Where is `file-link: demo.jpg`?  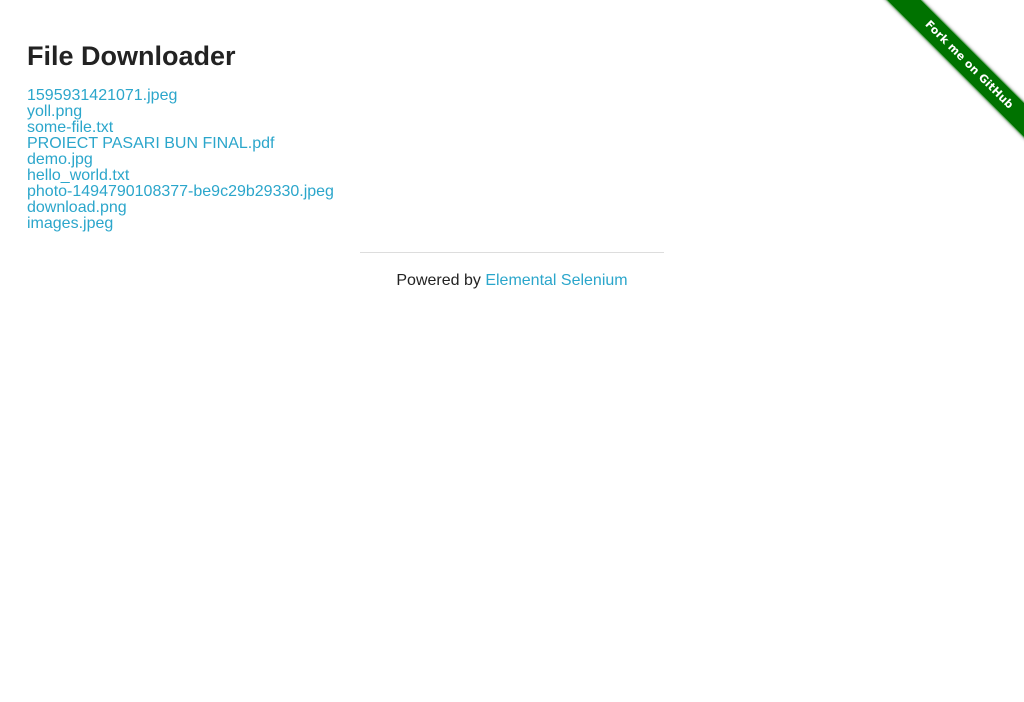
file-link: demo.jpg is located at coordinates (180, 160).